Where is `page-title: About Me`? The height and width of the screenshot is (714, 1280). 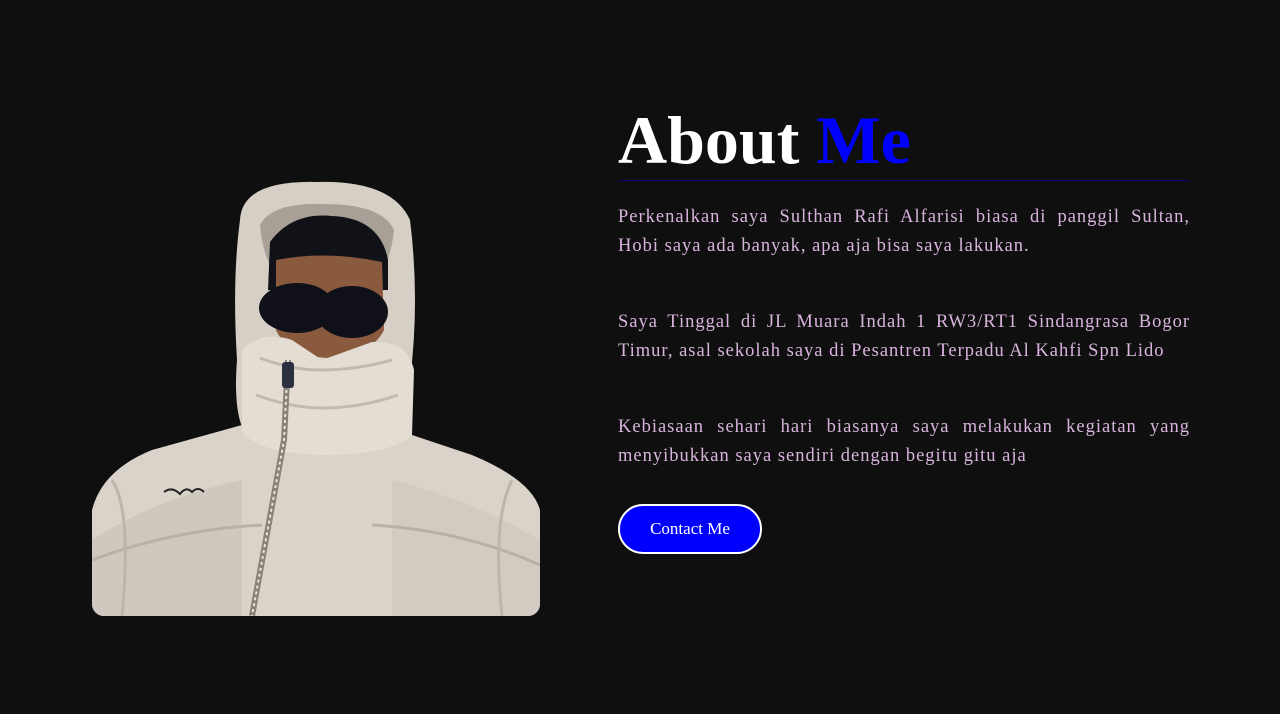 page-title: About Me is located at coordinates (904, 140).